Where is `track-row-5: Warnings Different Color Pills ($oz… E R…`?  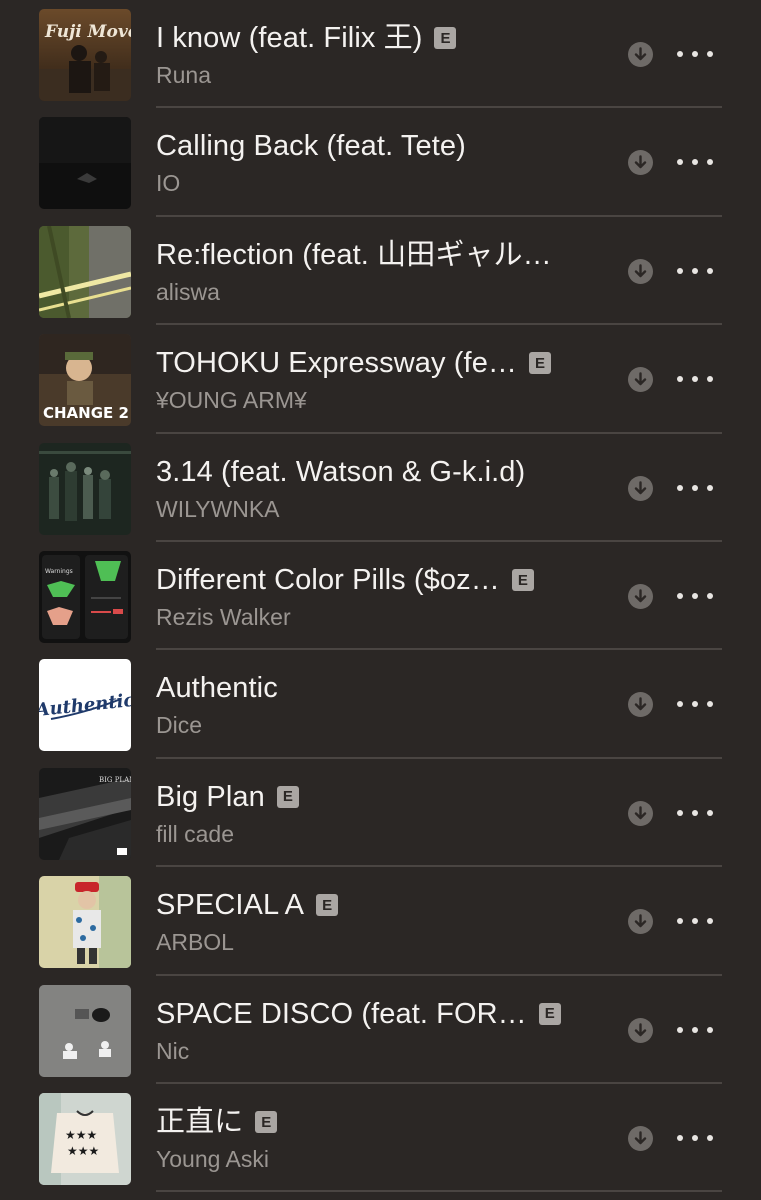 track-row-5: Warnings Different Color Pills ($oz… E R… is located at coordinates (380, 596).